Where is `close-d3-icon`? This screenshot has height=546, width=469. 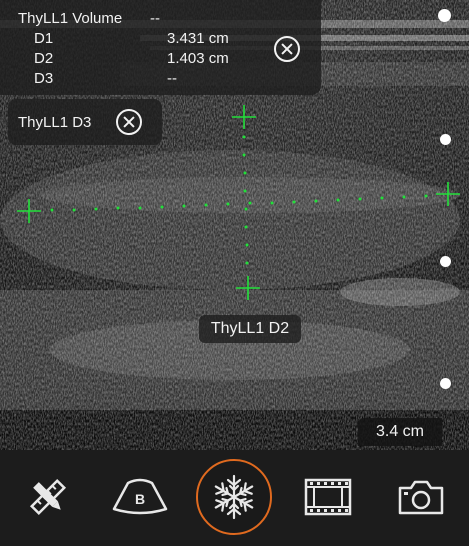 close-d3-icon is located at coordinates (129, 122).